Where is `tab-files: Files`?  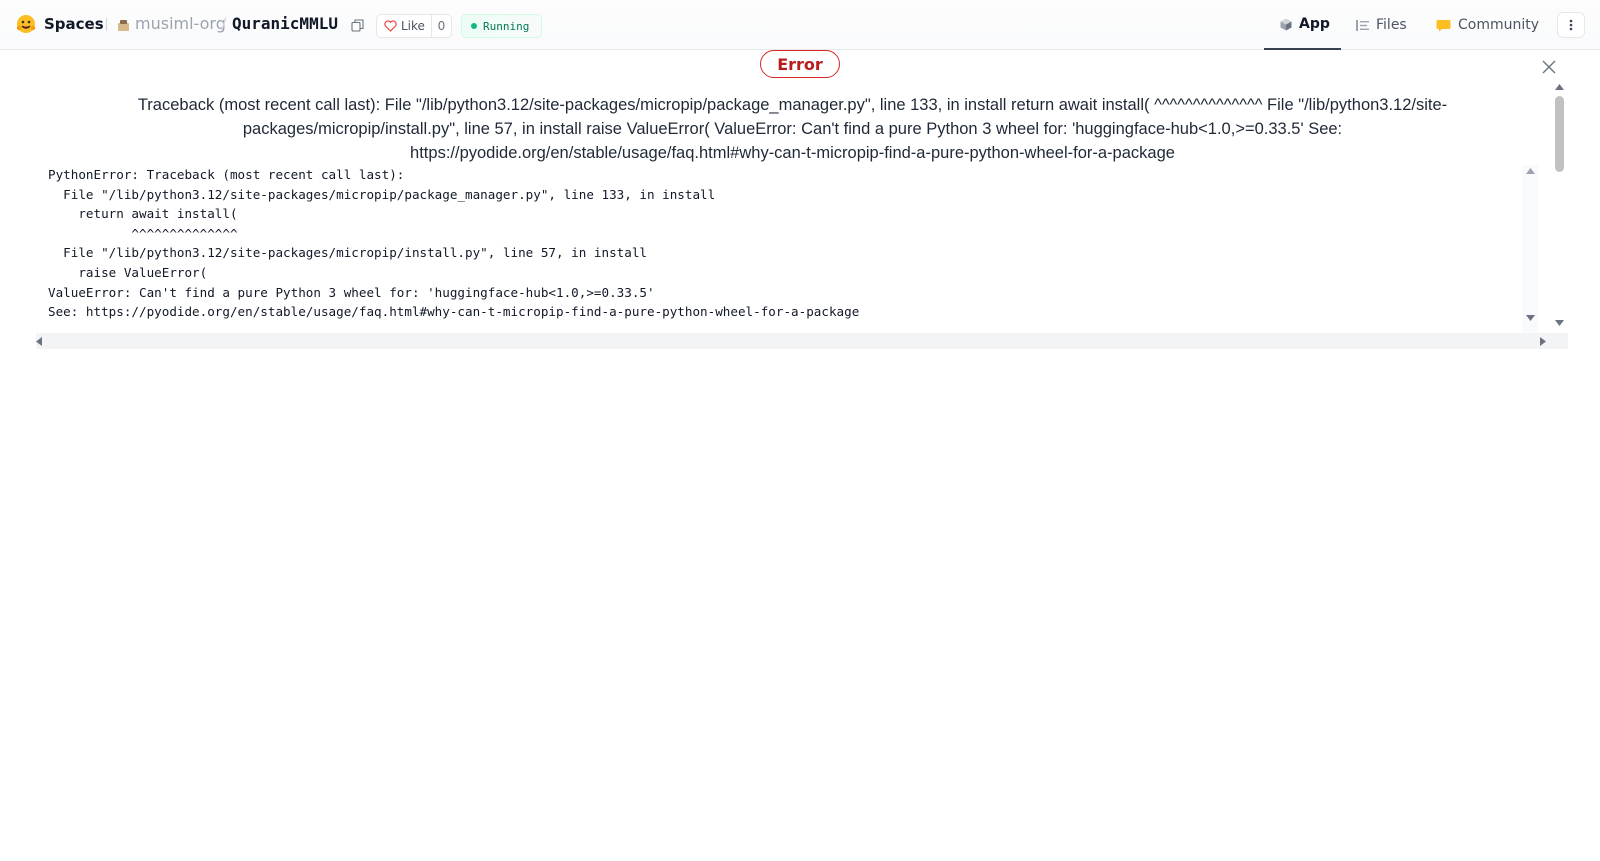
tab-files: Files is located at coordinates (1381, 25).